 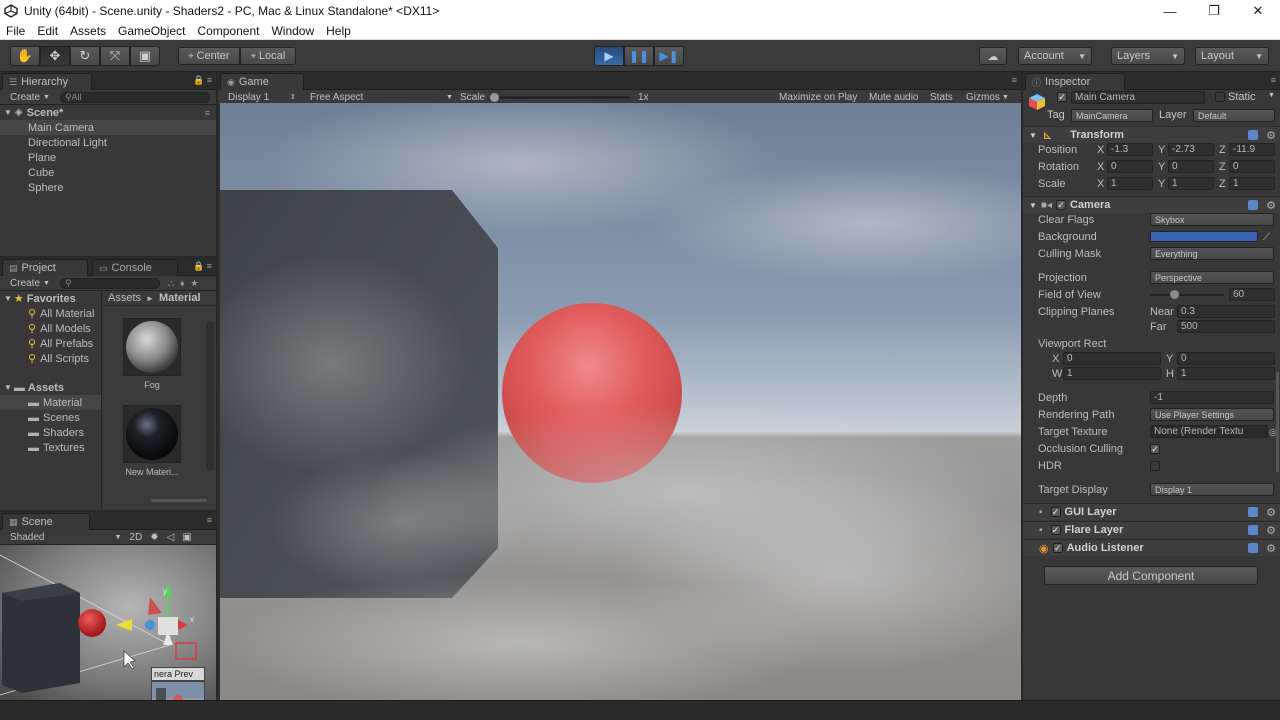 I want to click on filter-type-icon: ⛬, so click(x=171, y=283).